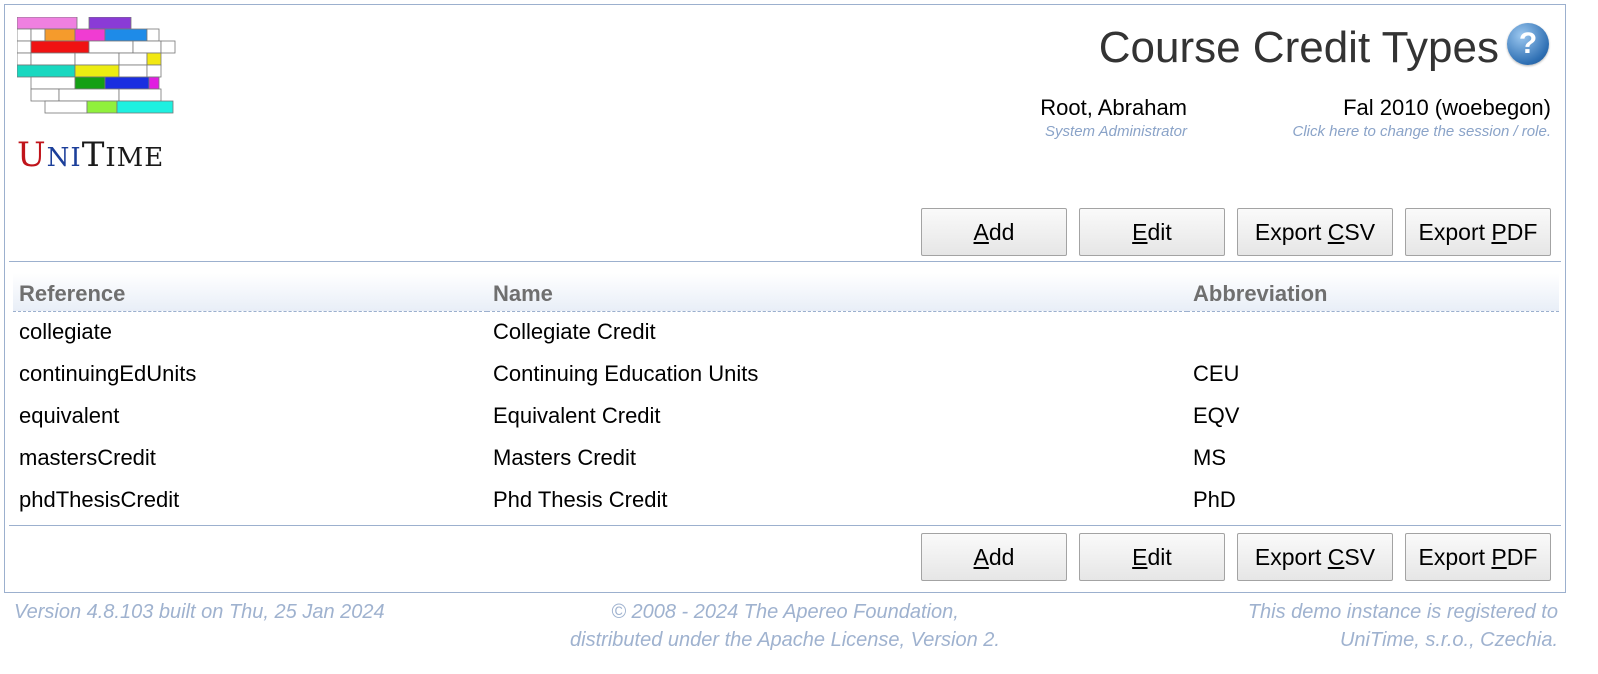  I want to click on session-hint: Click here to change the session / role., so click(1422, 131).